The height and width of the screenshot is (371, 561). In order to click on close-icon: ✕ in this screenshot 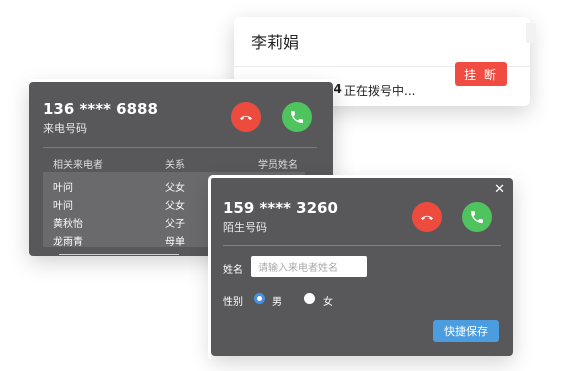, I will do `click(499, 189)`.